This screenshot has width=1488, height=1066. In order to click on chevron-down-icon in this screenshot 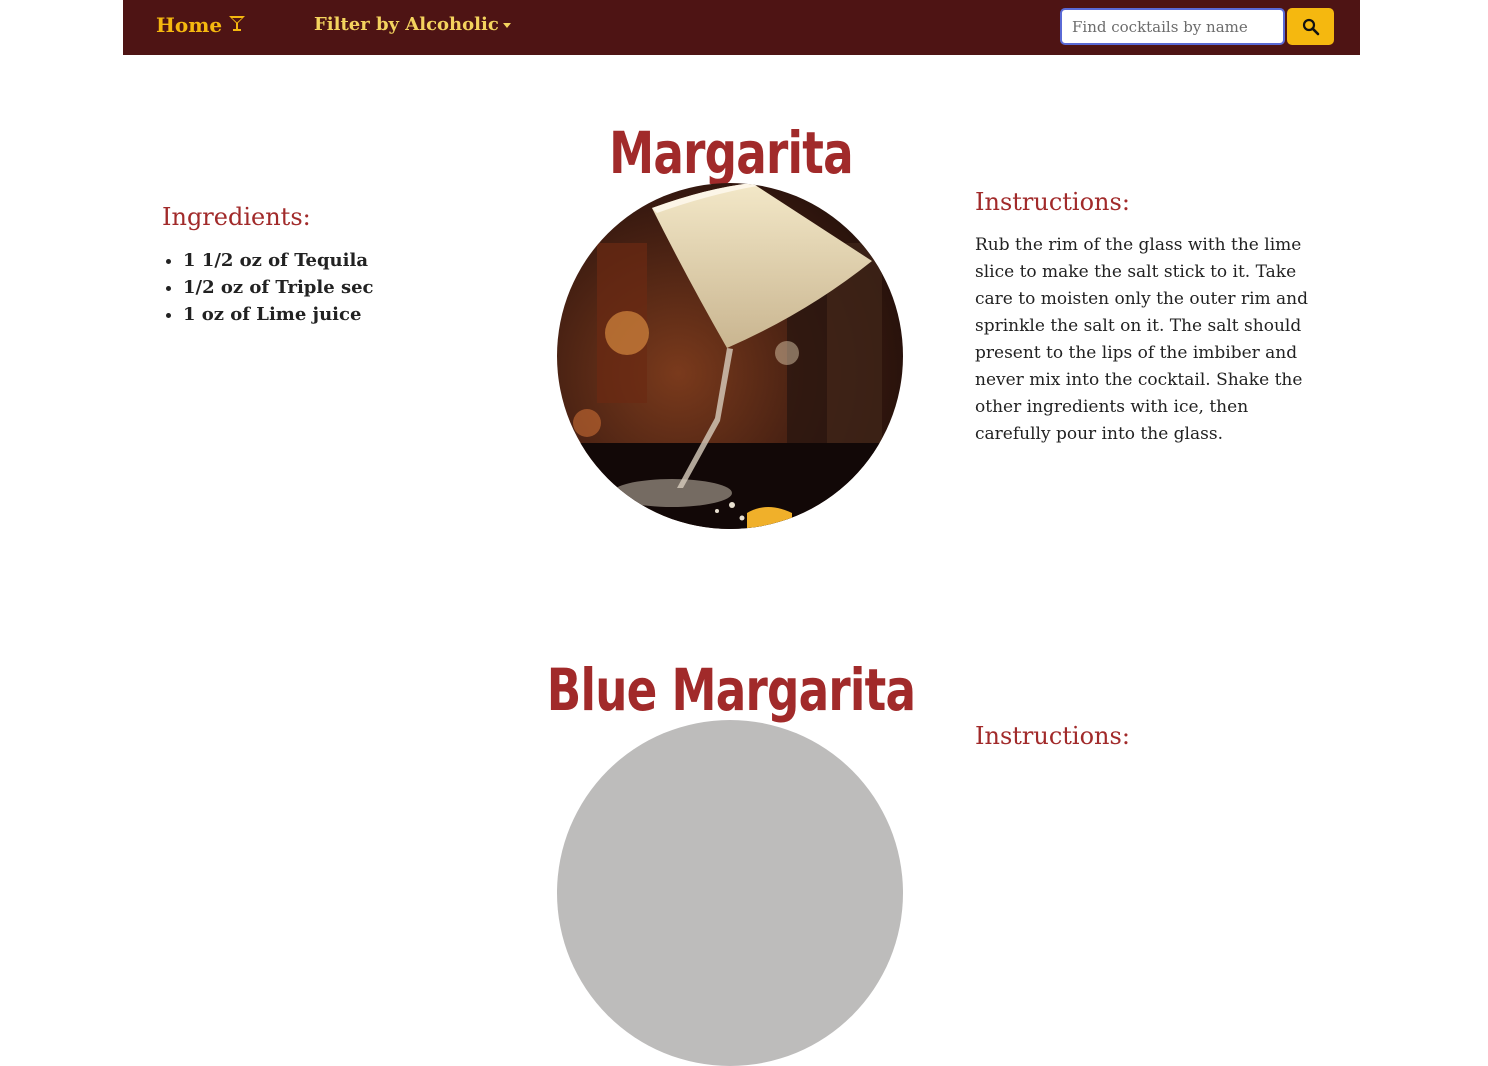, I will do `click(506, 25)`.